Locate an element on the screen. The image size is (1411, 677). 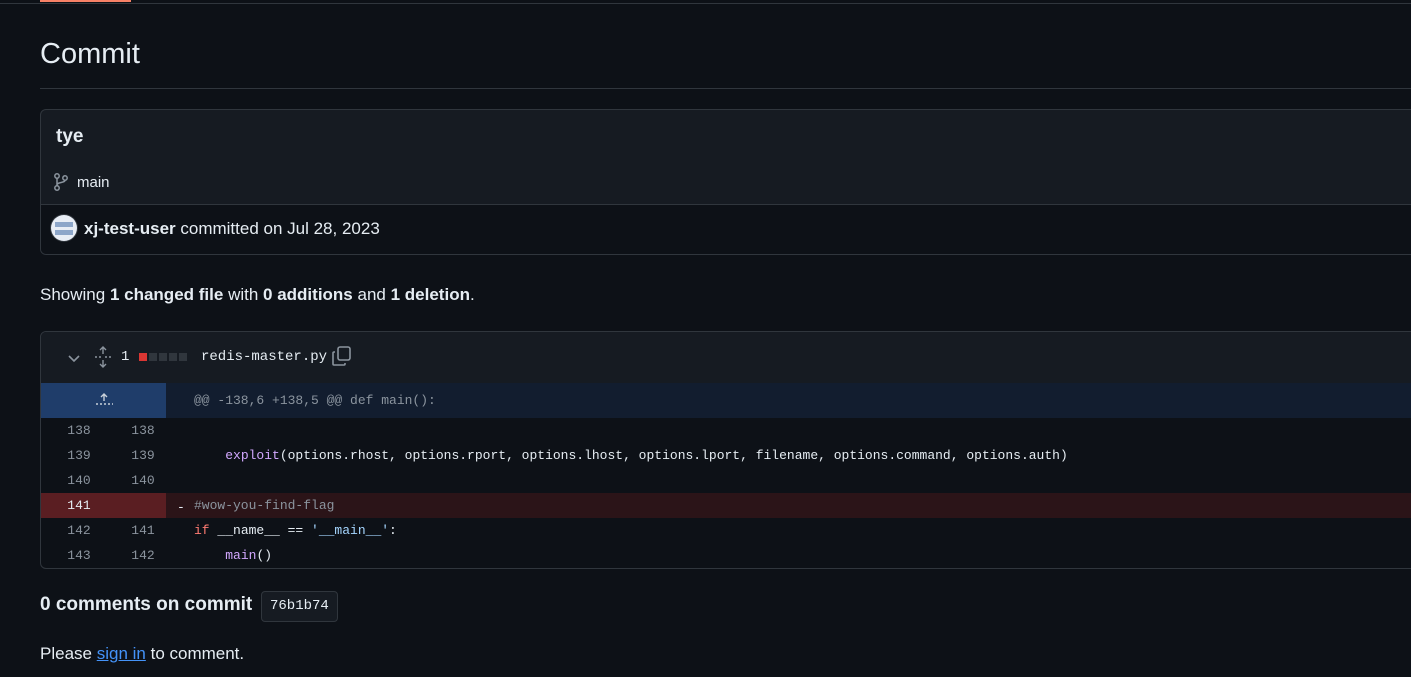
code-colon: : is located at coordinates (393, 530).